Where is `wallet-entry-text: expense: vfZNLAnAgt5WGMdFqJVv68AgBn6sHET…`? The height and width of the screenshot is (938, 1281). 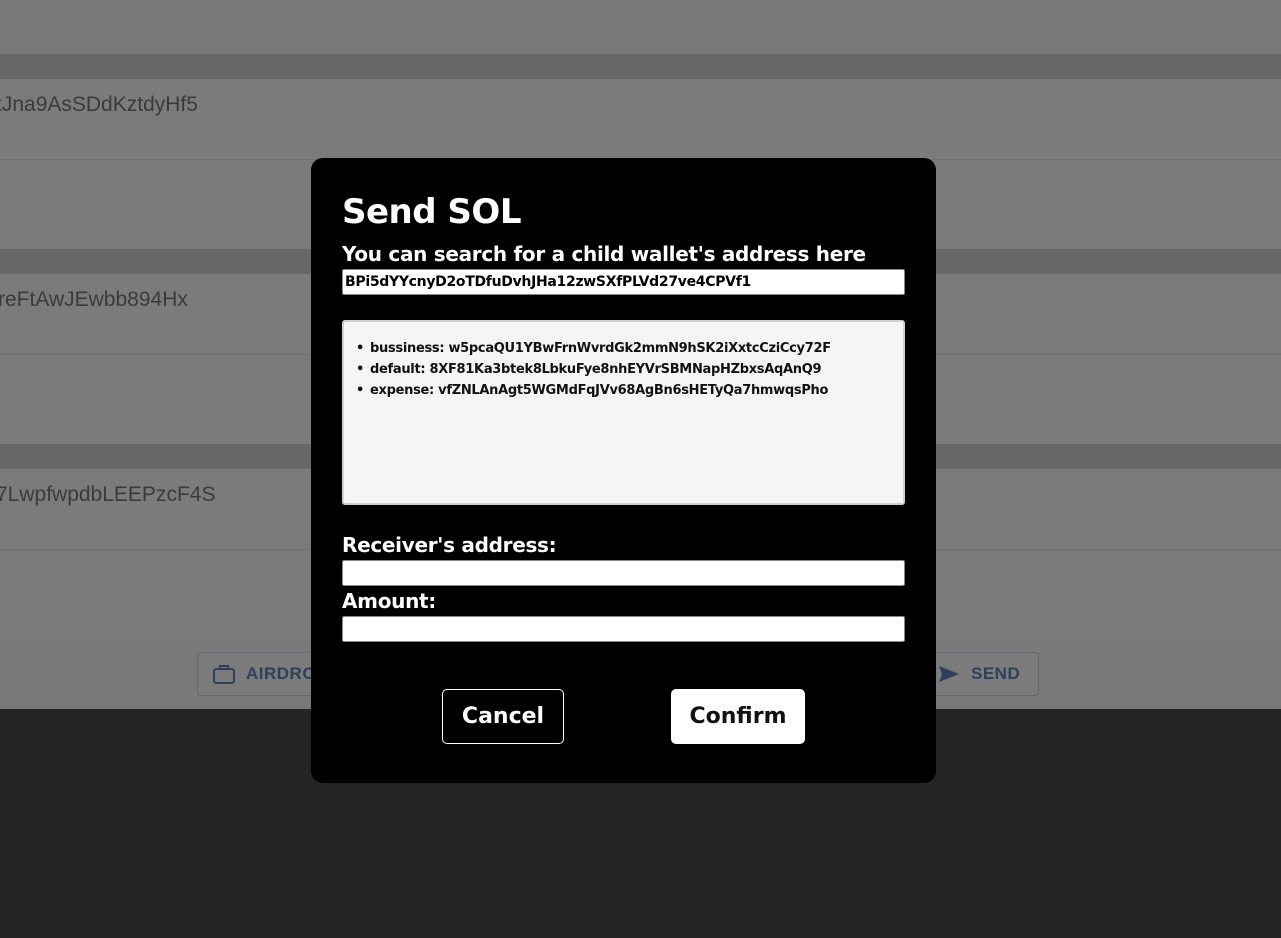 wallet-entry-text: expense: vfZNLAnAgt5WGMdFqJVv68AgBn6sHET… is located at coordinates (599, 390).